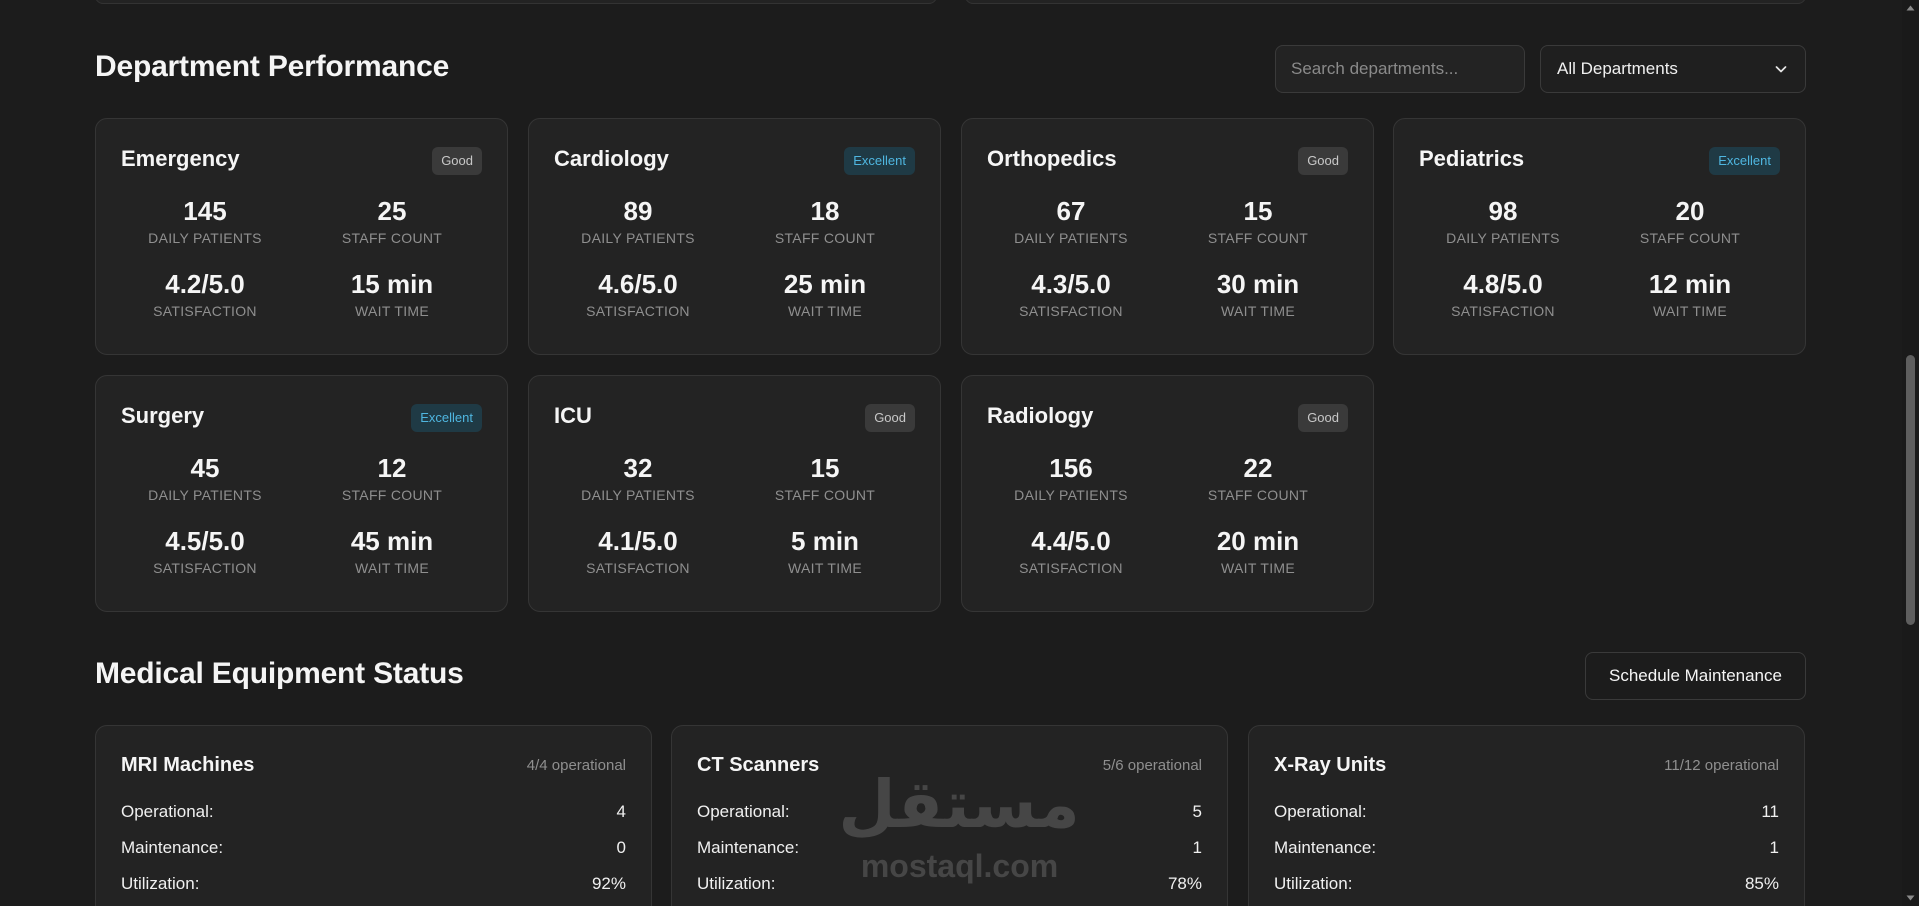 This screenshot has height=906, width=1919. Describe the element at coordinates (373, 849) in the screenshot. I see `maintenance-row: Maintenance: 0` at that location.